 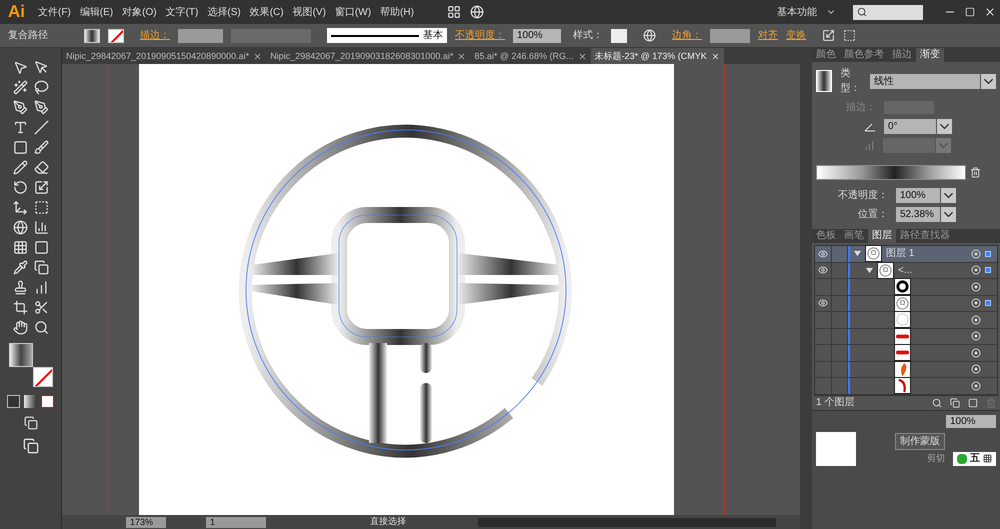 I want to click on stroke-label: 描边：, so click(x=155, y=35).